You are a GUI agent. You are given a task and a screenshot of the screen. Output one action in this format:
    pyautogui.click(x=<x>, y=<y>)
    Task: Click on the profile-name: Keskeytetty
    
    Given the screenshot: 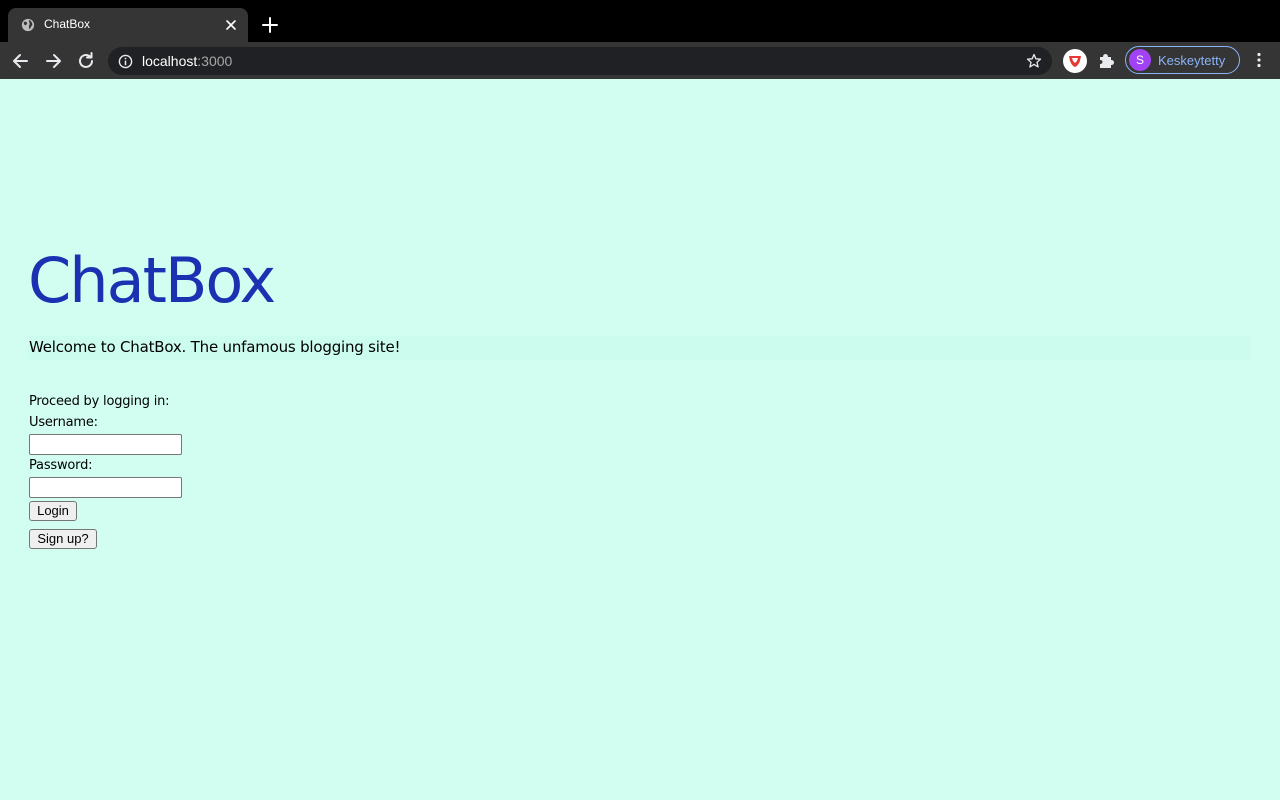 What is the action you would take?
    pyautogui.click(x=1192, y=60)
    